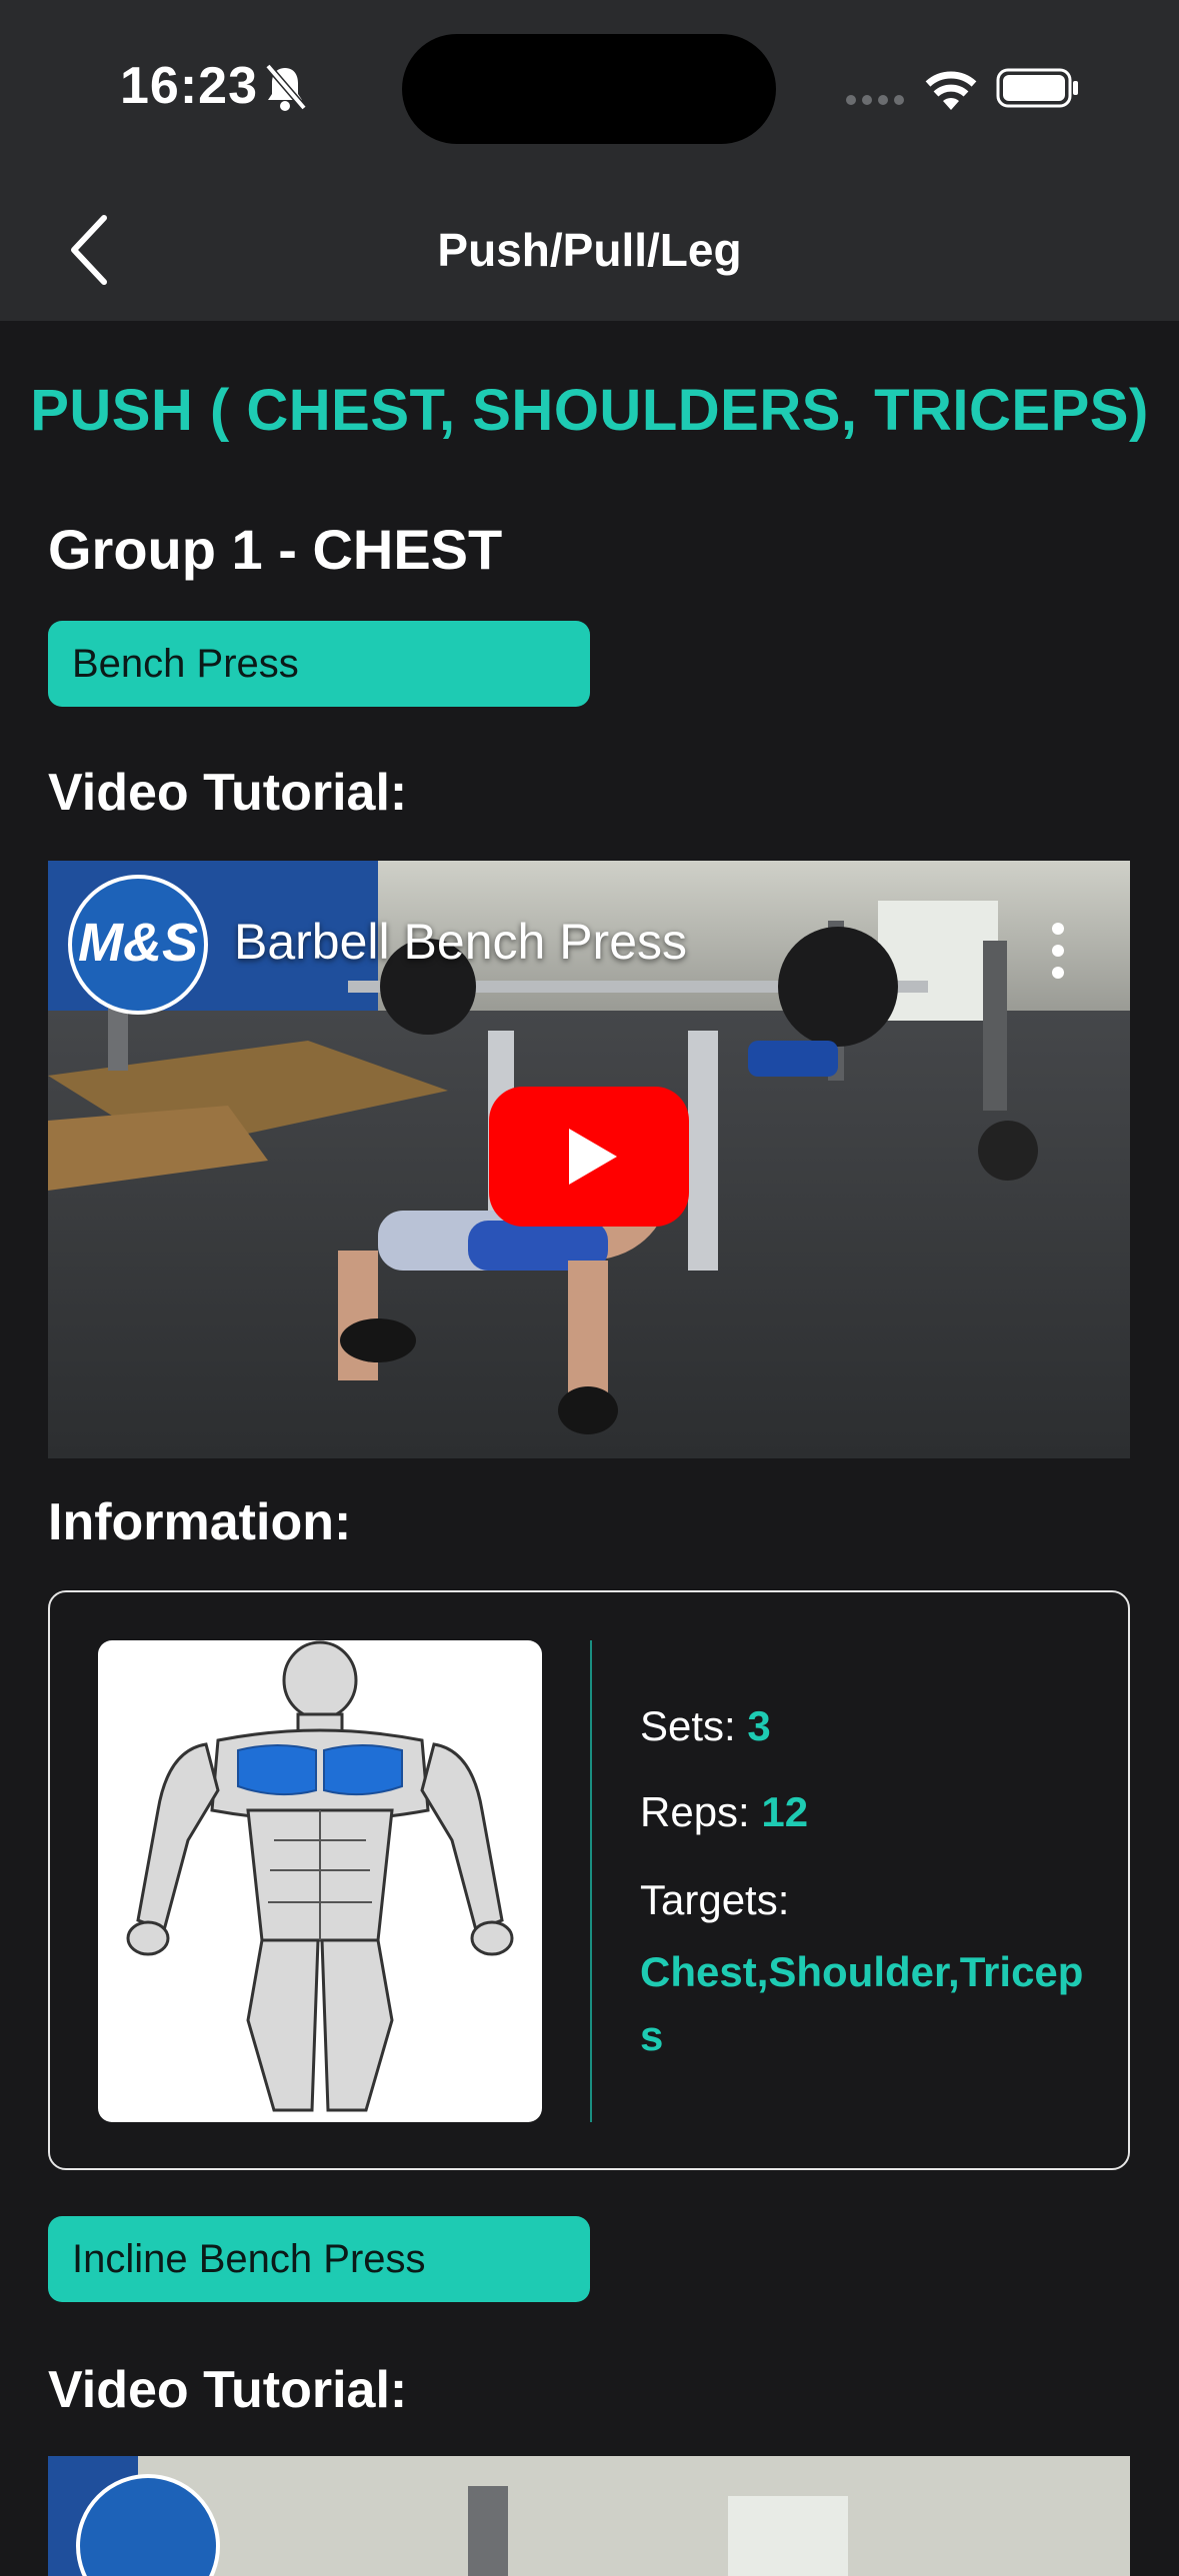 This screenshot has height=2576, width=1179. Describe the element at coordinates (228, 793) in the screenshot. I see `video-tutorial-label: Video Tutorial:` at that location.